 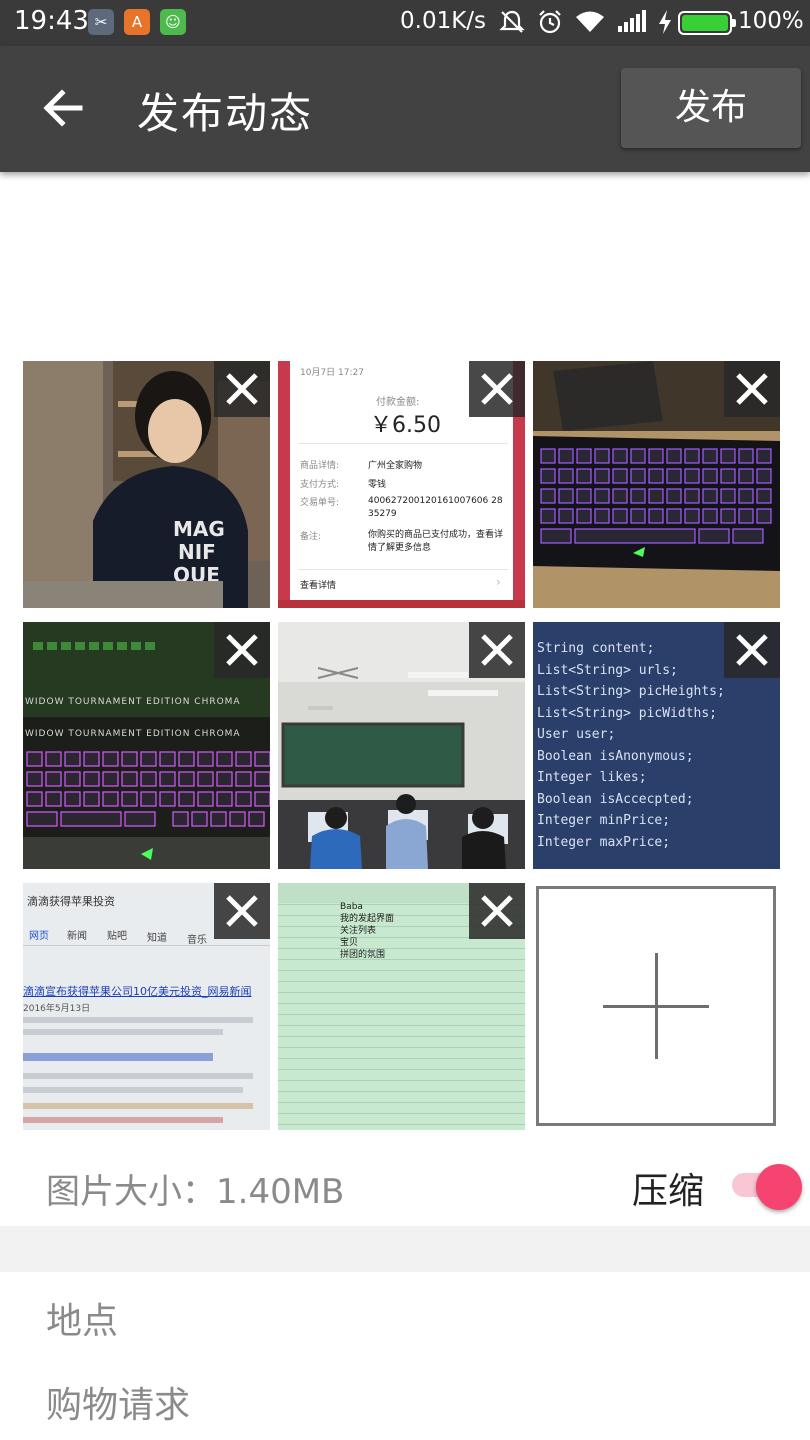 What do you see at coordinates (401, 1006) in the screenshot?
I see `photo-thumbnail: Baba 我的发起界面 关注列表 宝贝 拼团的氛围` at bounding box center [401, 1006].